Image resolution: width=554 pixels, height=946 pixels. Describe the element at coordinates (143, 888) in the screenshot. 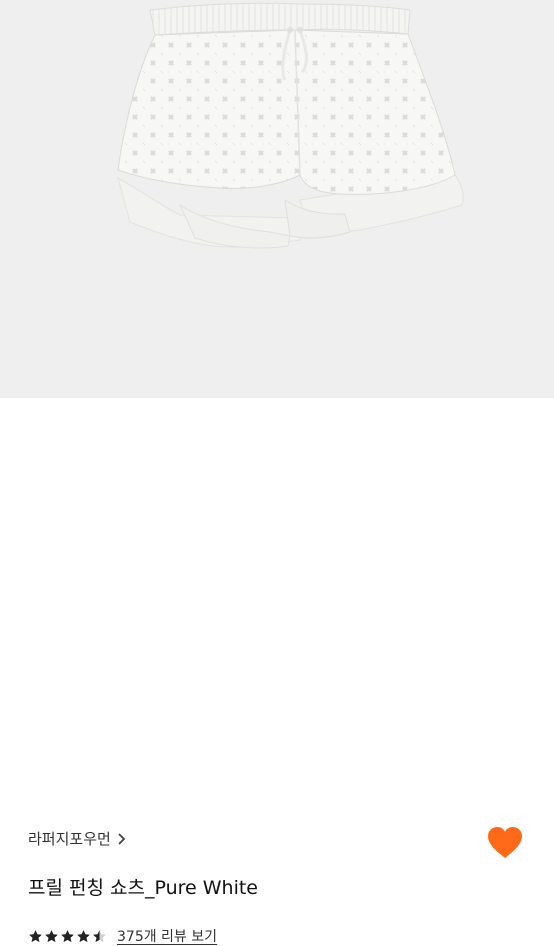

I see `product-title: 프릴 펀칭 쇼츠_Pure White` at that location.